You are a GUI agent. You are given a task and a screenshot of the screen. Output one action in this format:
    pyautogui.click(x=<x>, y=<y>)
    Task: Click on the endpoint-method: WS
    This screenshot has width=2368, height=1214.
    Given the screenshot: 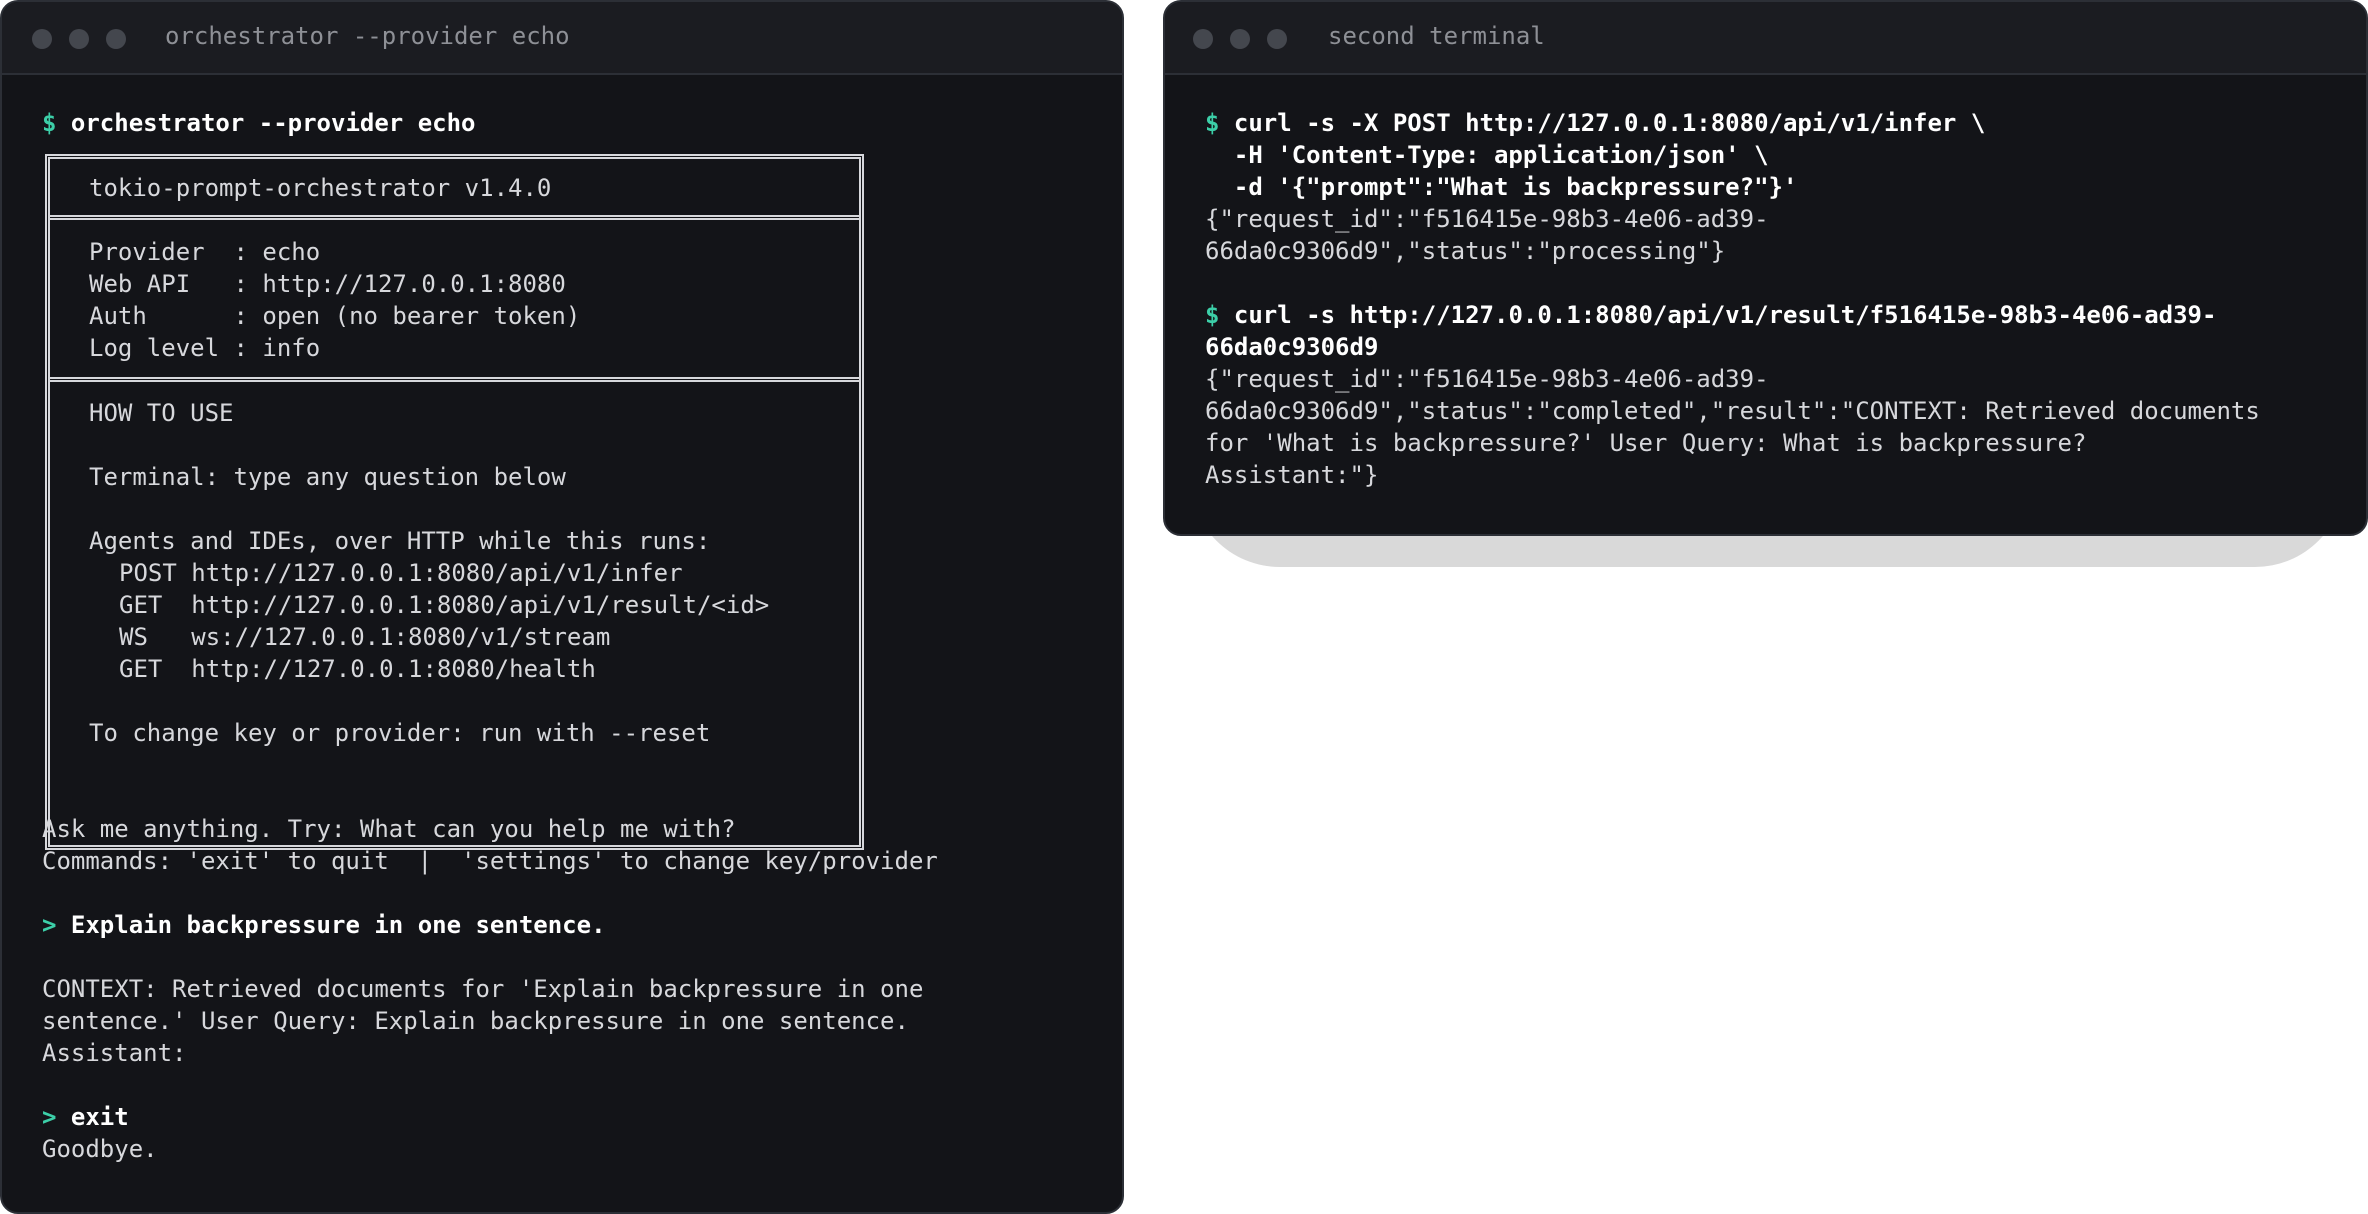 What is the action you would take?
    pyautogui.click(x=148, y=637)
    